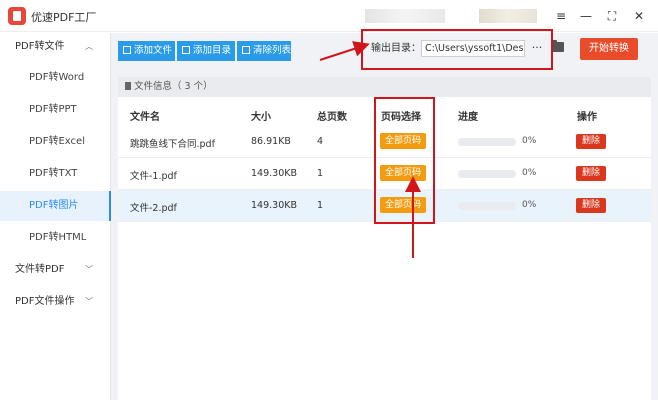 The width and height of the screenshot is (658, 400). What do you see at coordinates (246, 50) in the screenshot?
I see `trash-icon` at bounding box center [246, 50].